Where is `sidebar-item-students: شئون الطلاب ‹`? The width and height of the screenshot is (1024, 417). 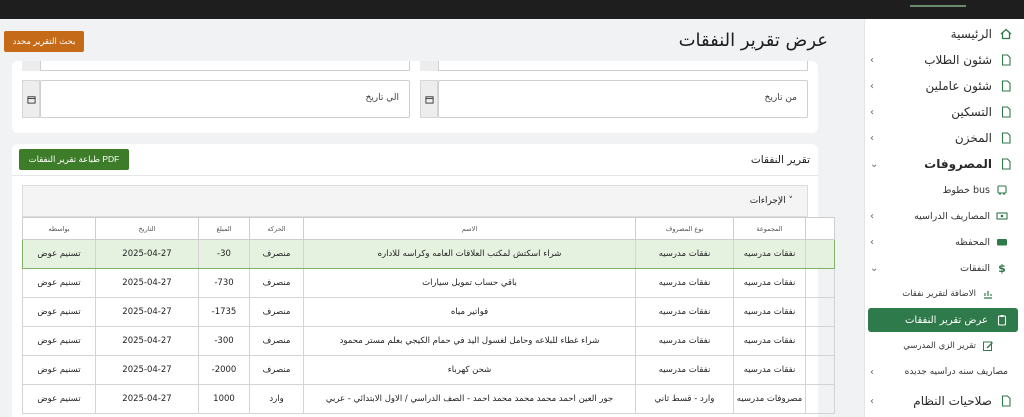
sidebar-item-students: شئون الطلاب ‹ is located at coordinates (944, 60).